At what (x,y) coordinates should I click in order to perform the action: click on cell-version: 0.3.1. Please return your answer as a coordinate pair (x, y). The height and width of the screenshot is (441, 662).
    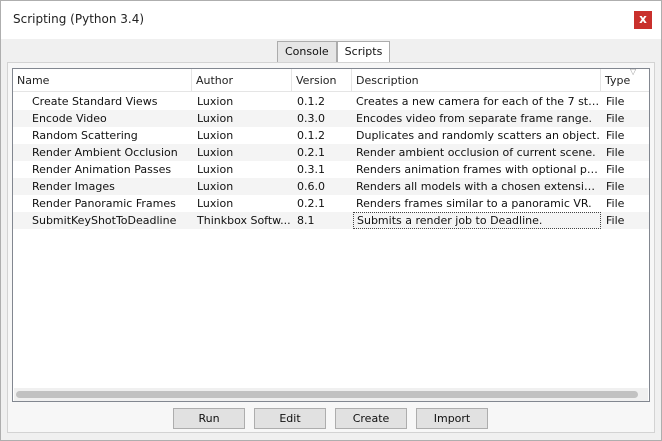
    Looking at the image, I should click on (311, 169).